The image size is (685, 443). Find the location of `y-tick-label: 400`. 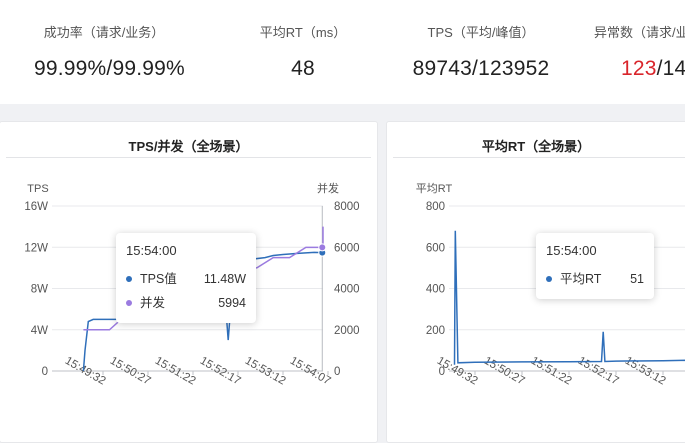

y-tick-label: 400 is located at coordinates (435, 290).